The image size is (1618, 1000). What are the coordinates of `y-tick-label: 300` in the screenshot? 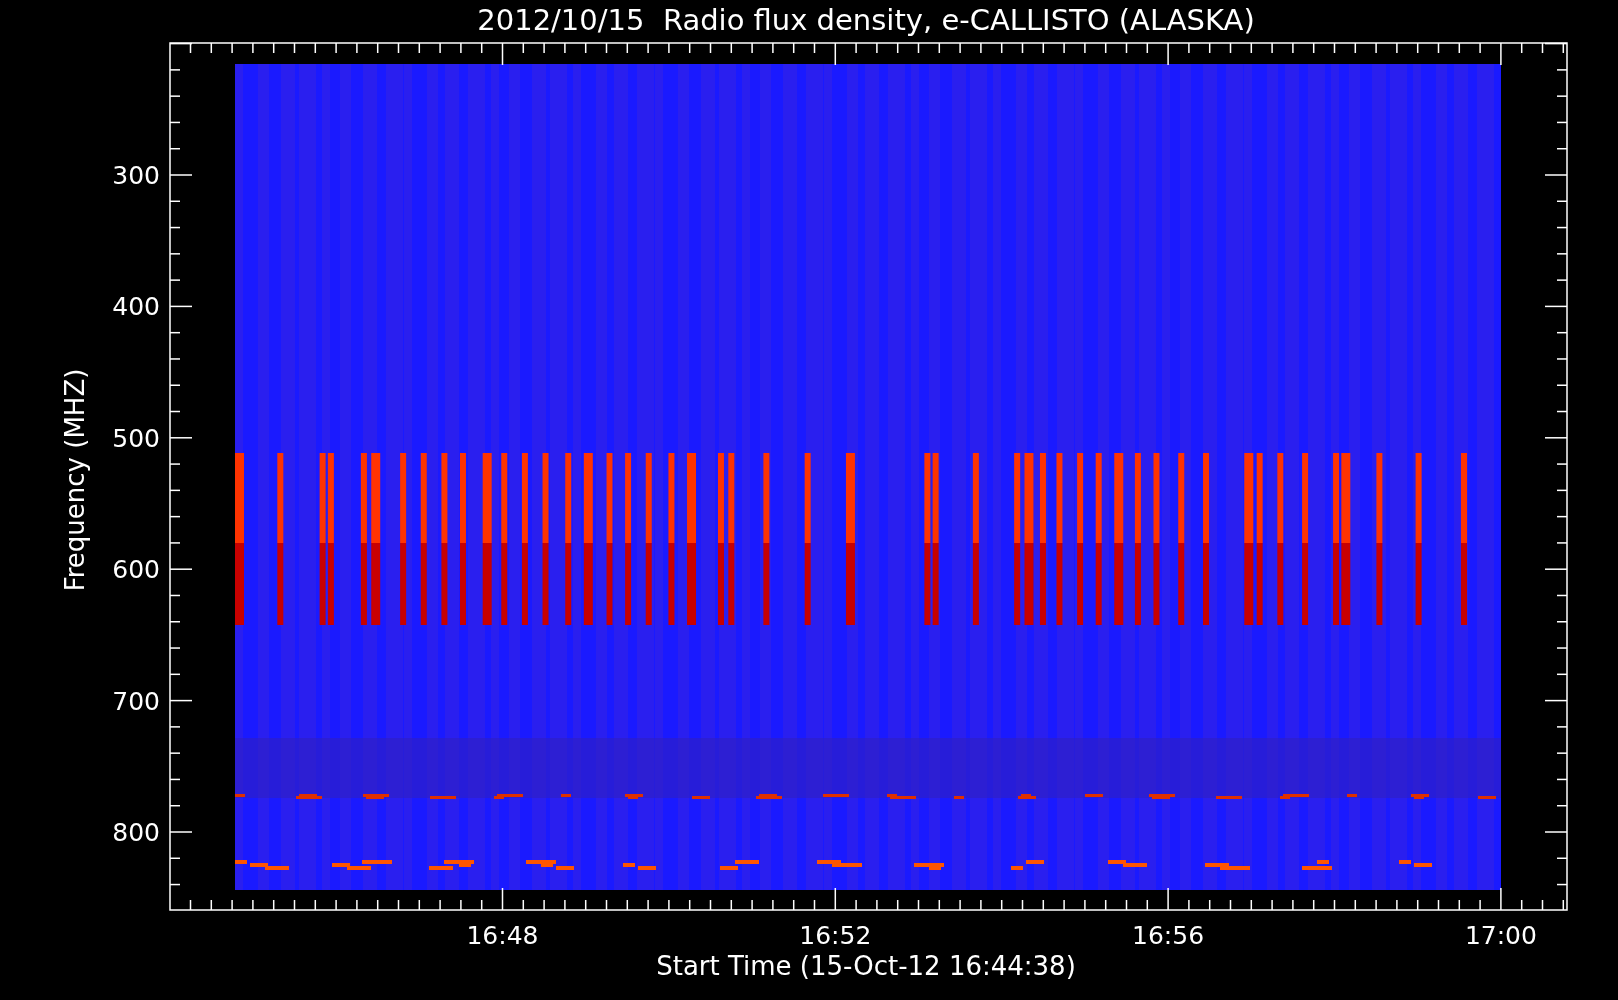 It's located at (136, 175).